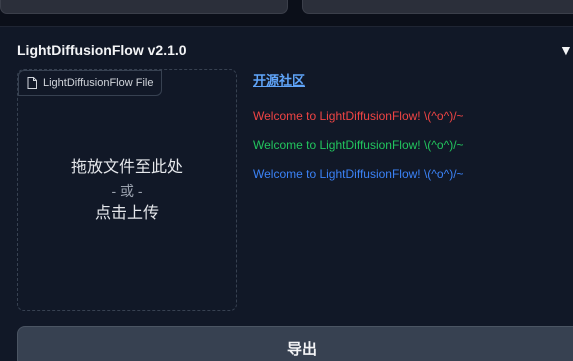 This screenshot has width=573, height=361. What do you see at coordinates (566, 50) in the screenshot?
I see `collapse-toggle-icon: ▼` at bounding box center [566, 50].